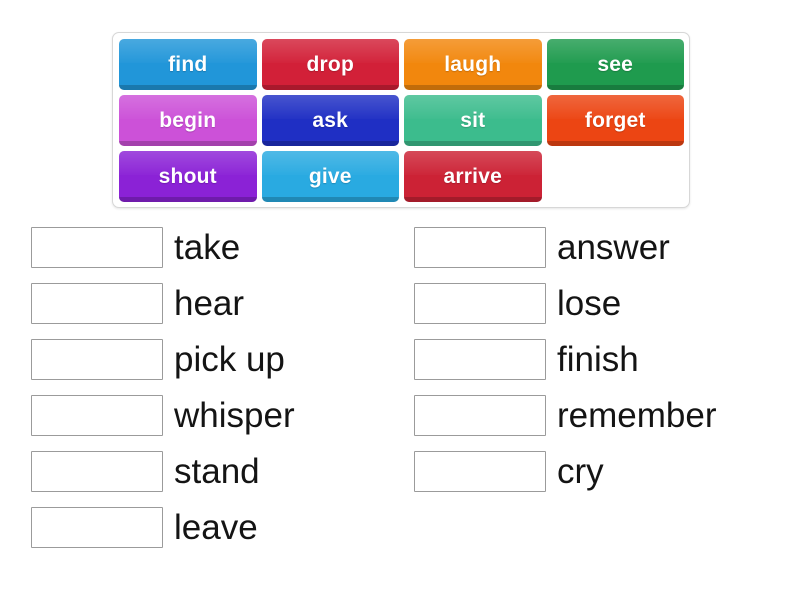  I want to click on answer-label: hear, so click(209, 303).